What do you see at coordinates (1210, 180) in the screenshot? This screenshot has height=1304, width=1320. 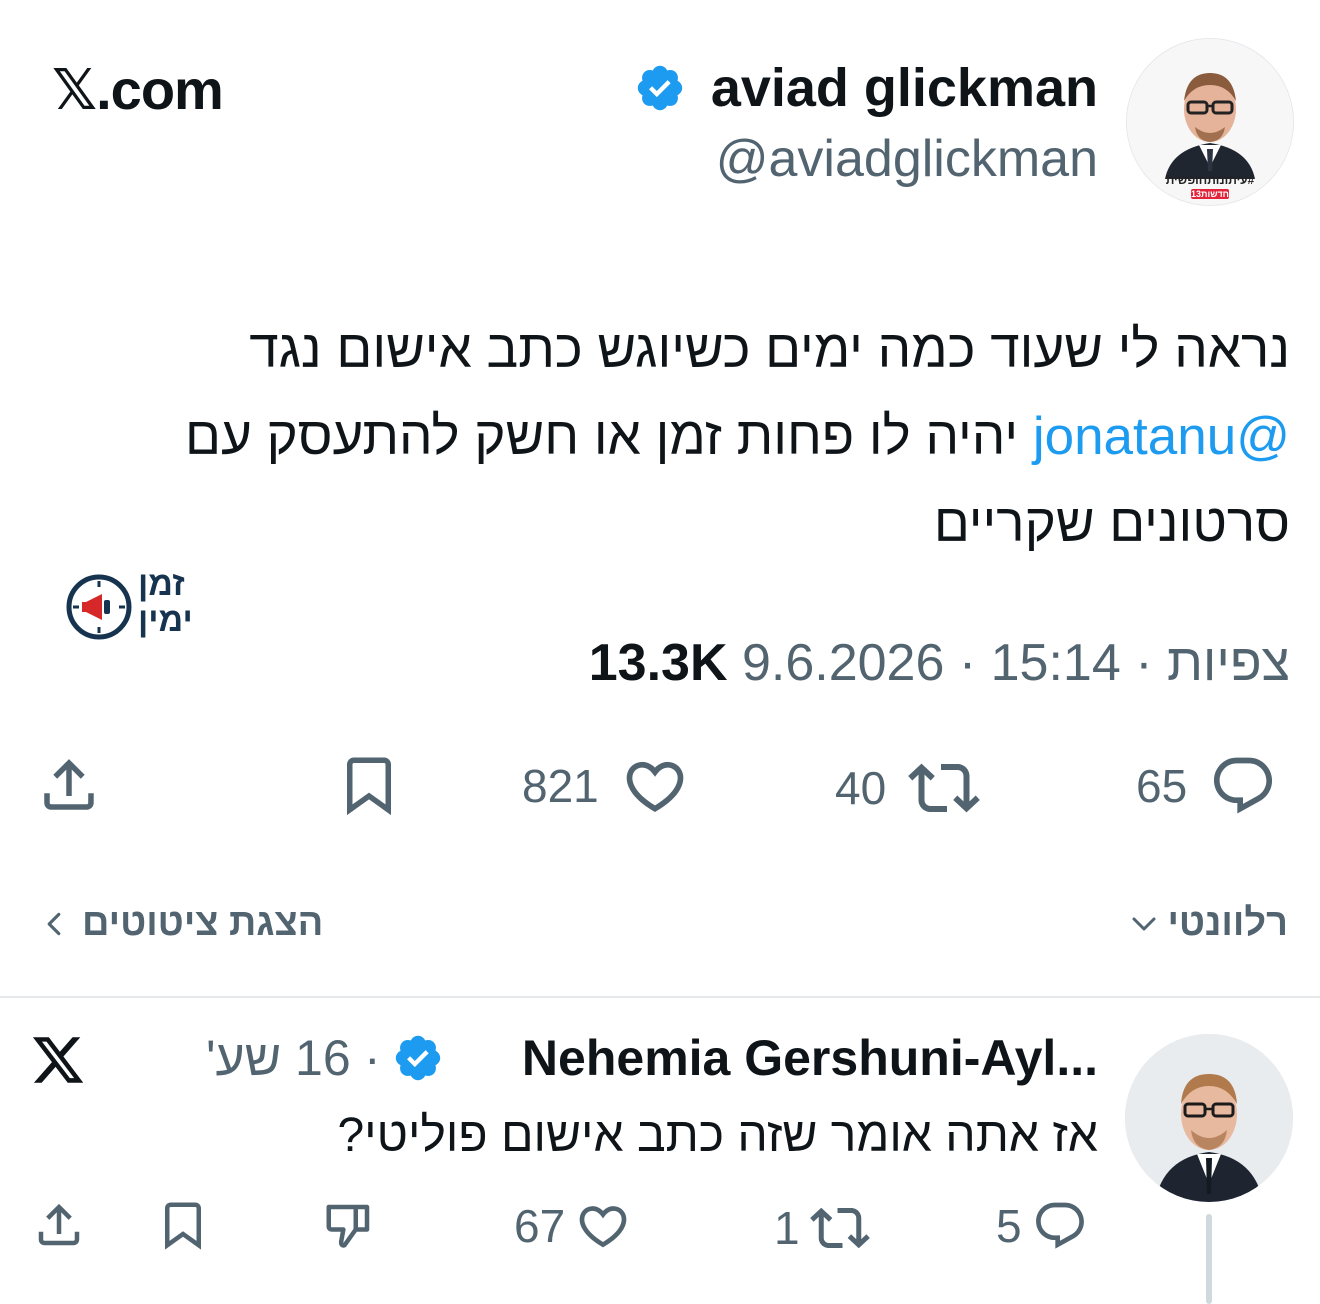 I see `avatar-caption: #עיתונותחופשית` at bounding box center [1210, 180].